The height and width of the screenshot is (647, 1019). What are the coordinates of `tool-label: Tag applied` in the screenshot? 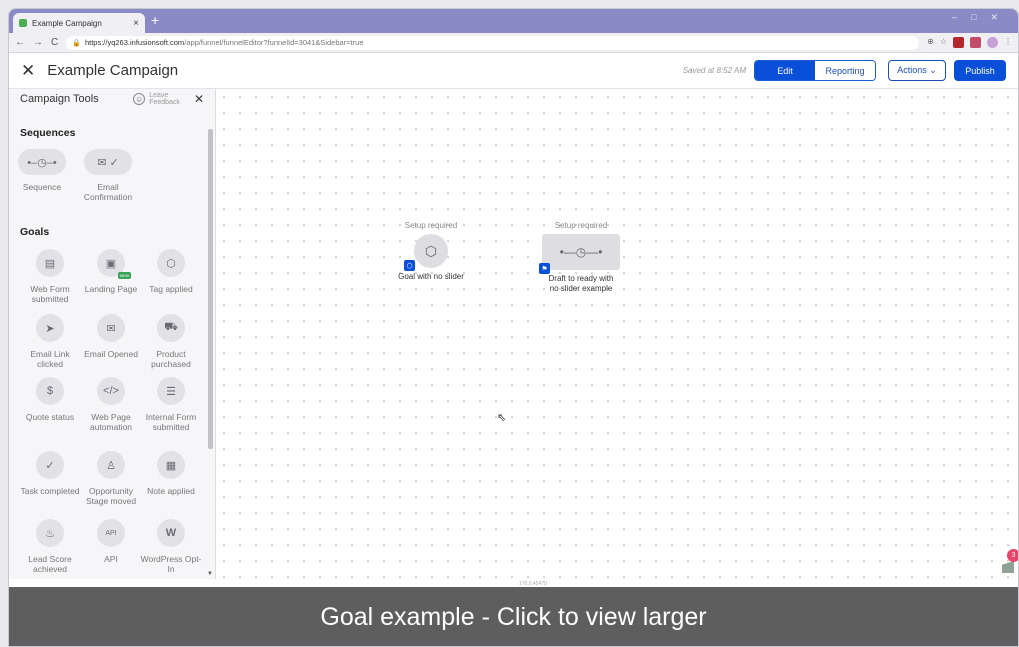 It's located at (171, 289).